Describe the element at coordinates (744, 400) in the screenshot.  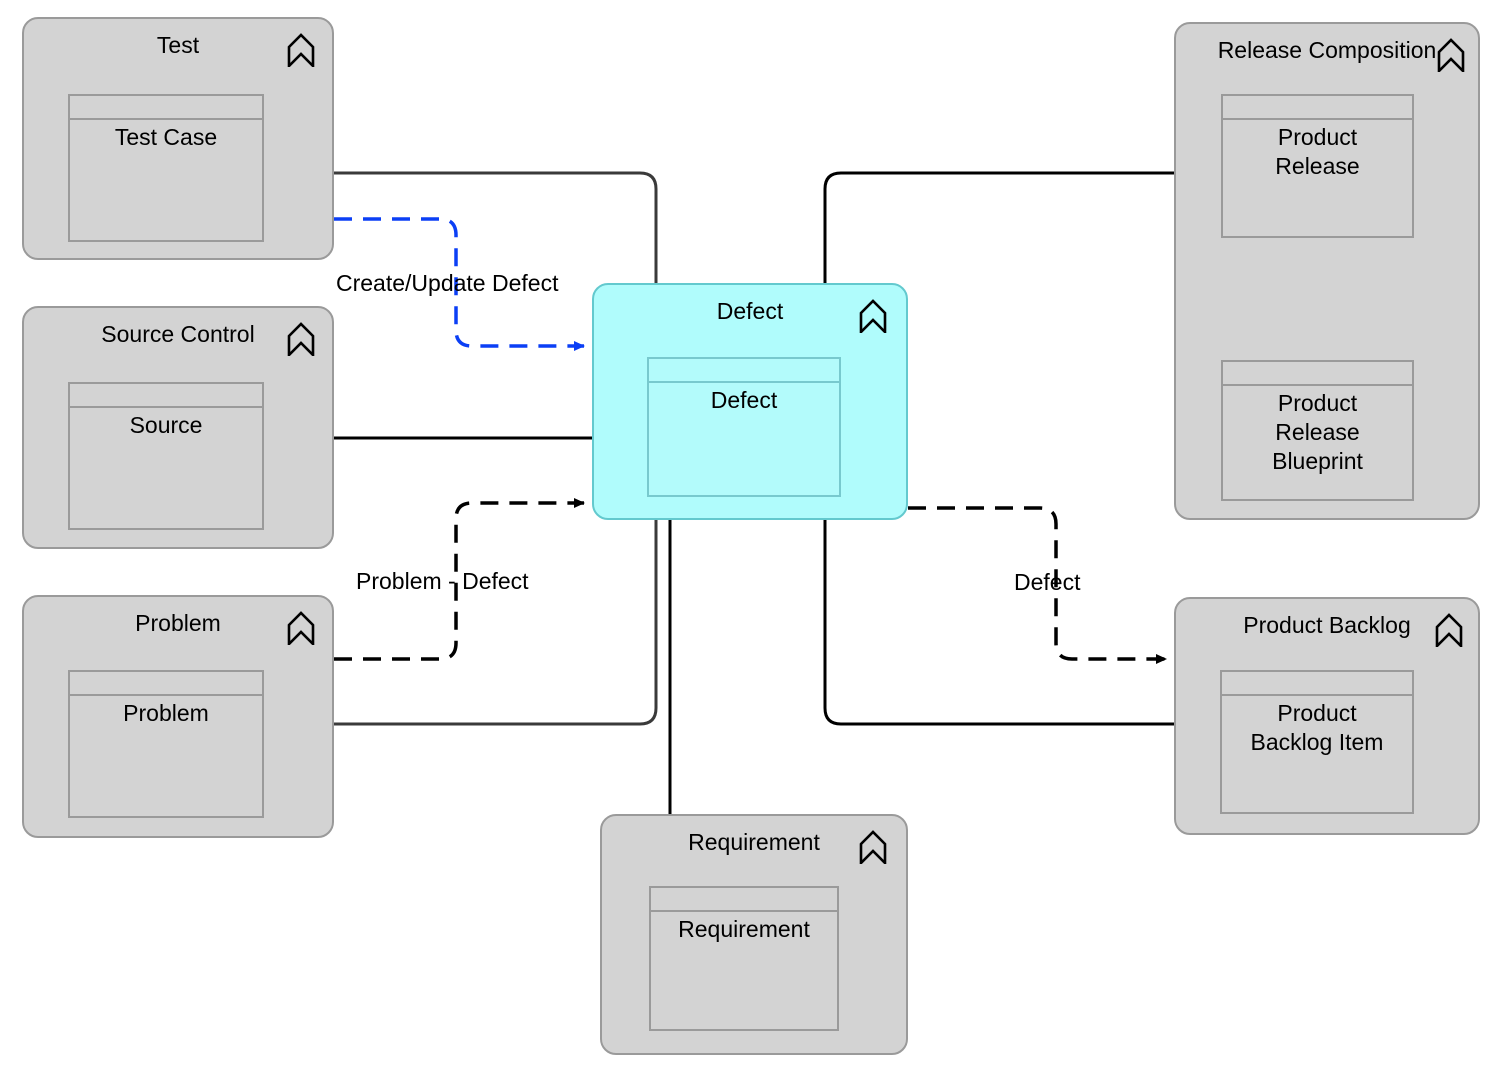
I see `classbox-label: Defect` at that location.